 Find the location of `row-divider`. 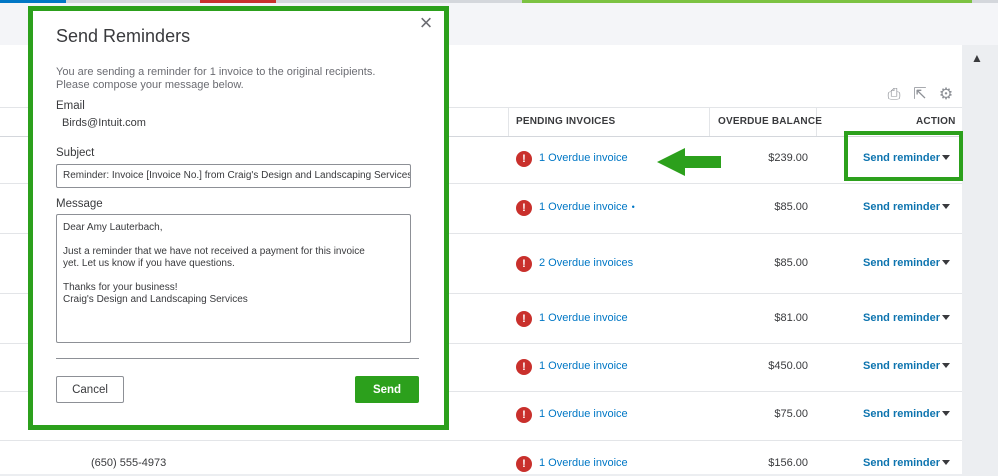

row-divider is located at coordinates (481, 440).